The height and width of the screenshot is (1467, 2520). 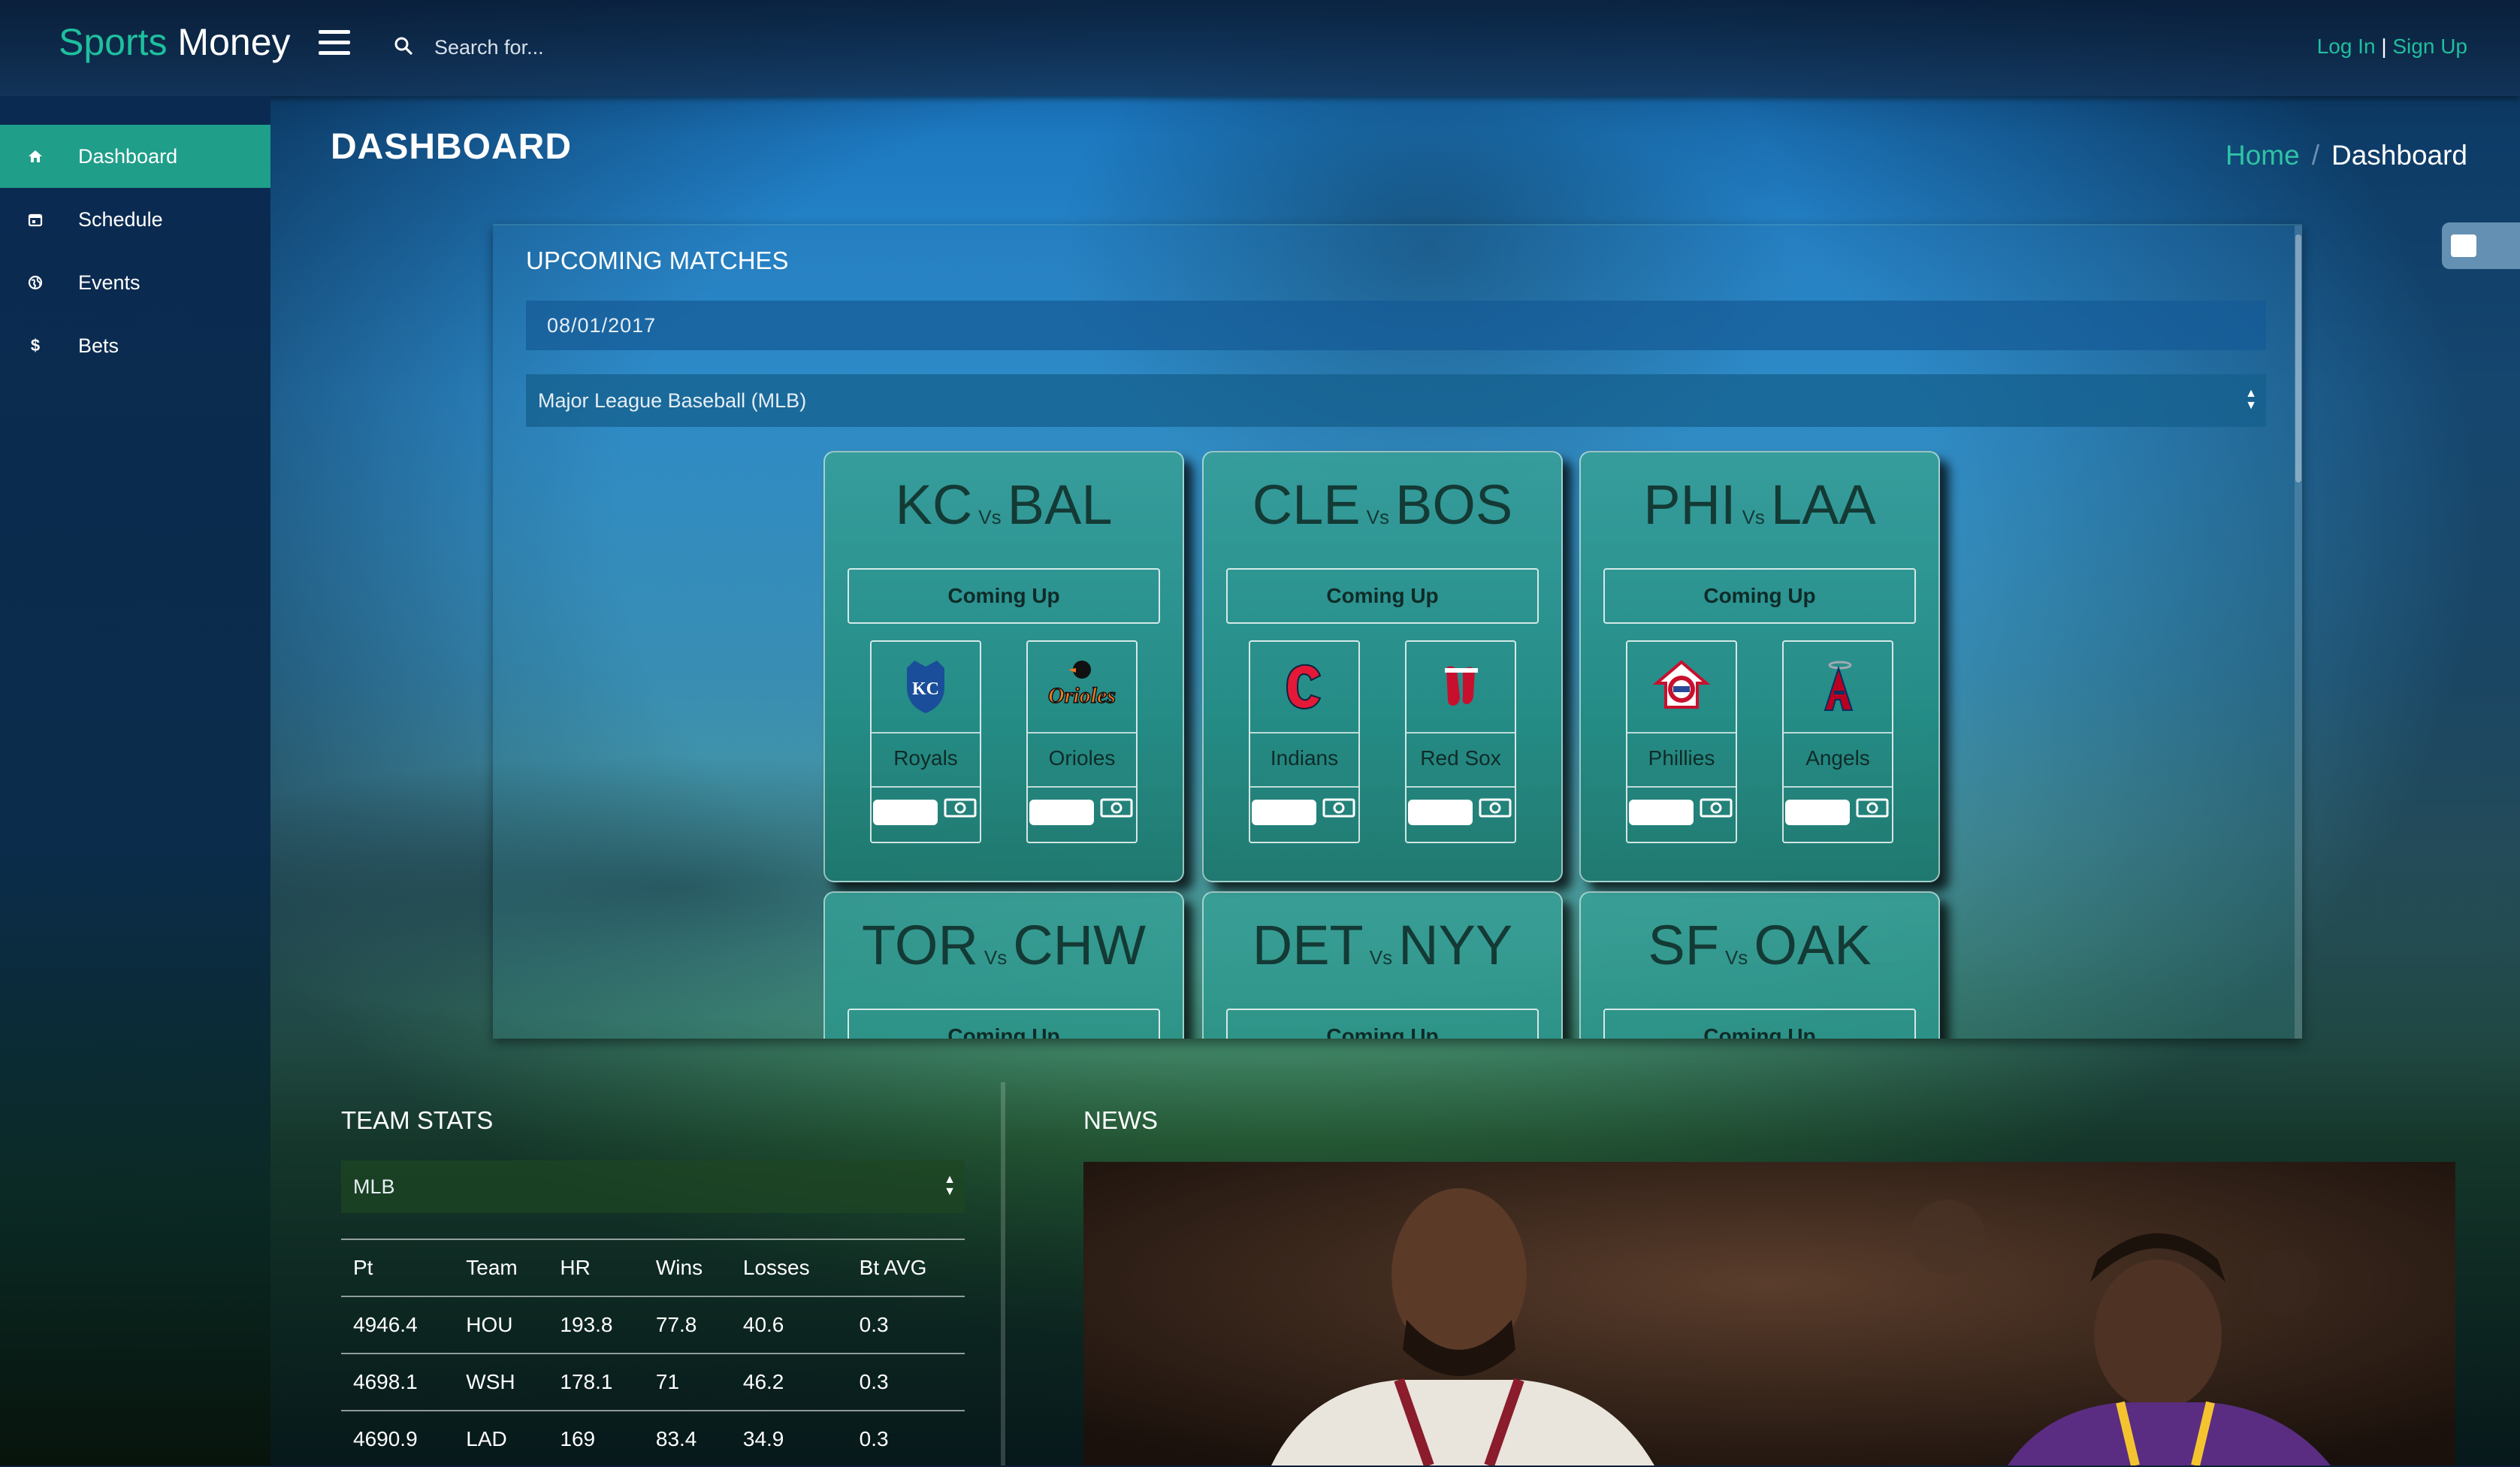 I want to click on sidebar-item-bets: $ Bets, so click(x=135, y=345).